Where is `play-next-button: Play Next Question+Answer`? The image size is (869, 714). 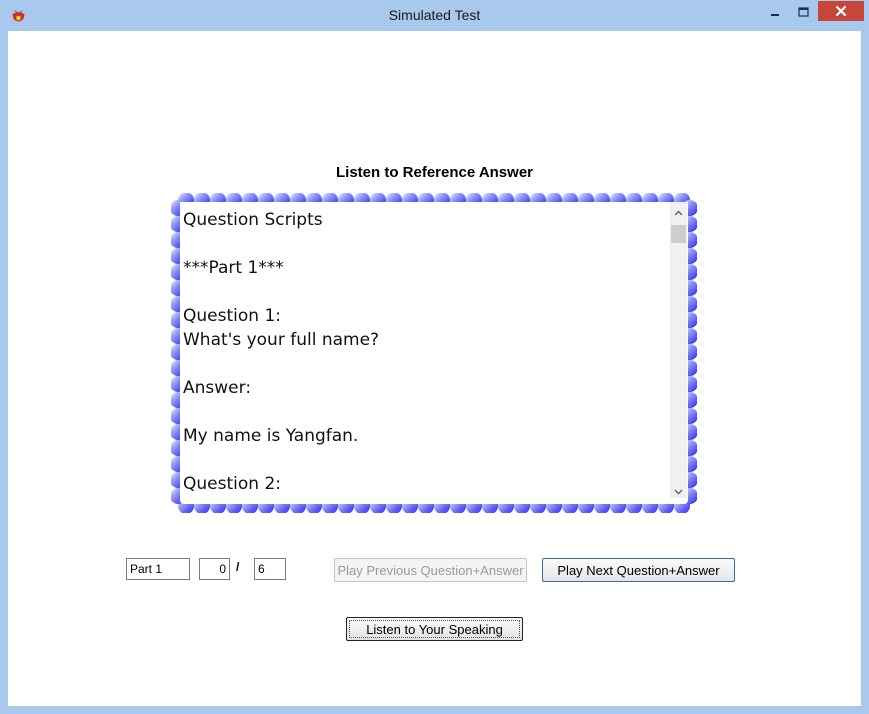
play-next-button: Play Next Question+Answer is located at coordinates (638, 570).